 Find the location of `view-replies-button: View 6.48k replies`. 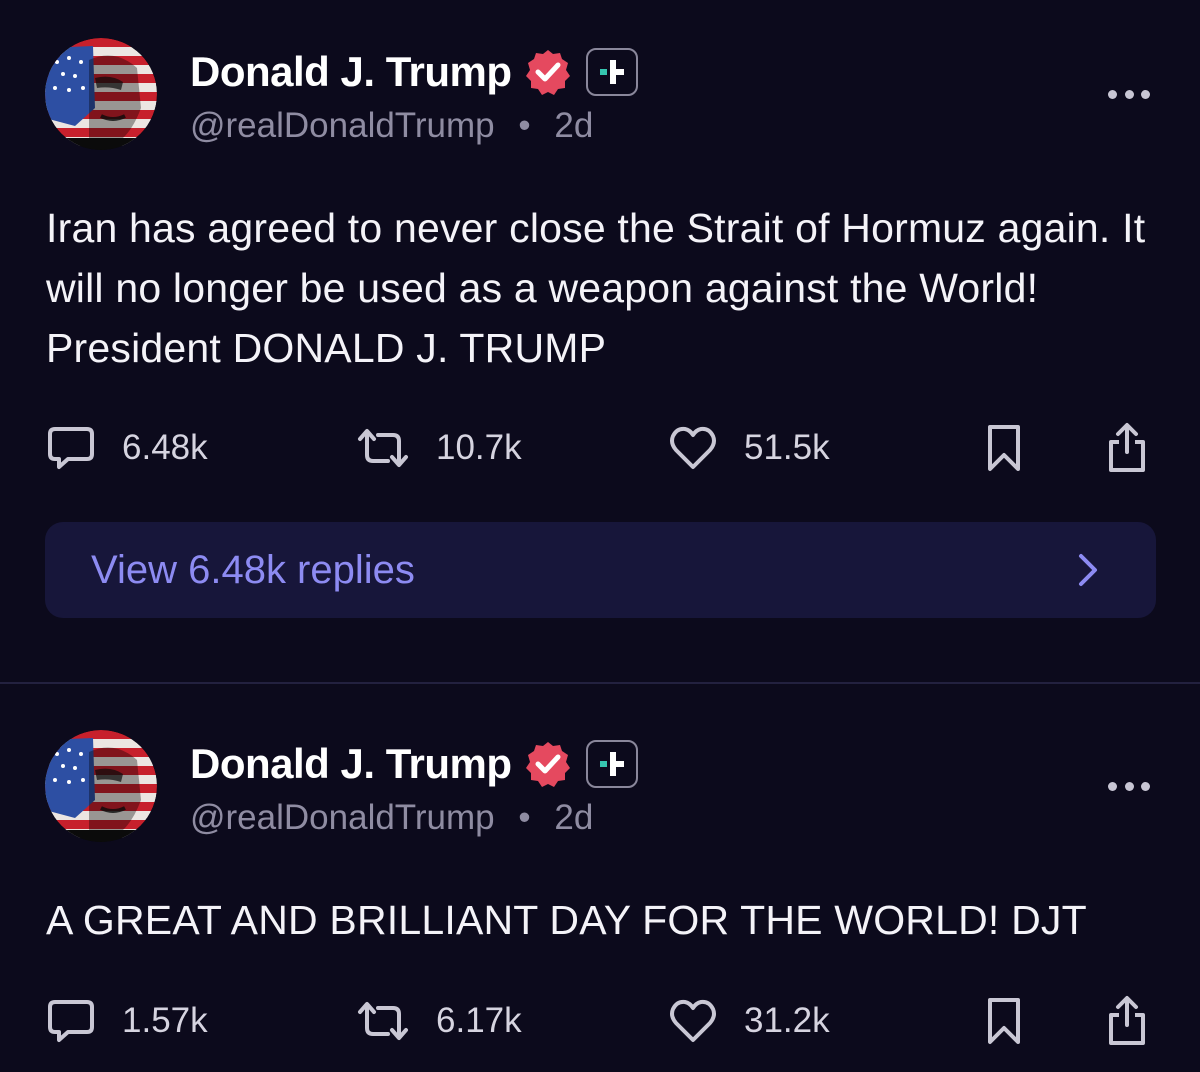

view-replies-button: View 6.48k replies is located at coordinates (600, 570).